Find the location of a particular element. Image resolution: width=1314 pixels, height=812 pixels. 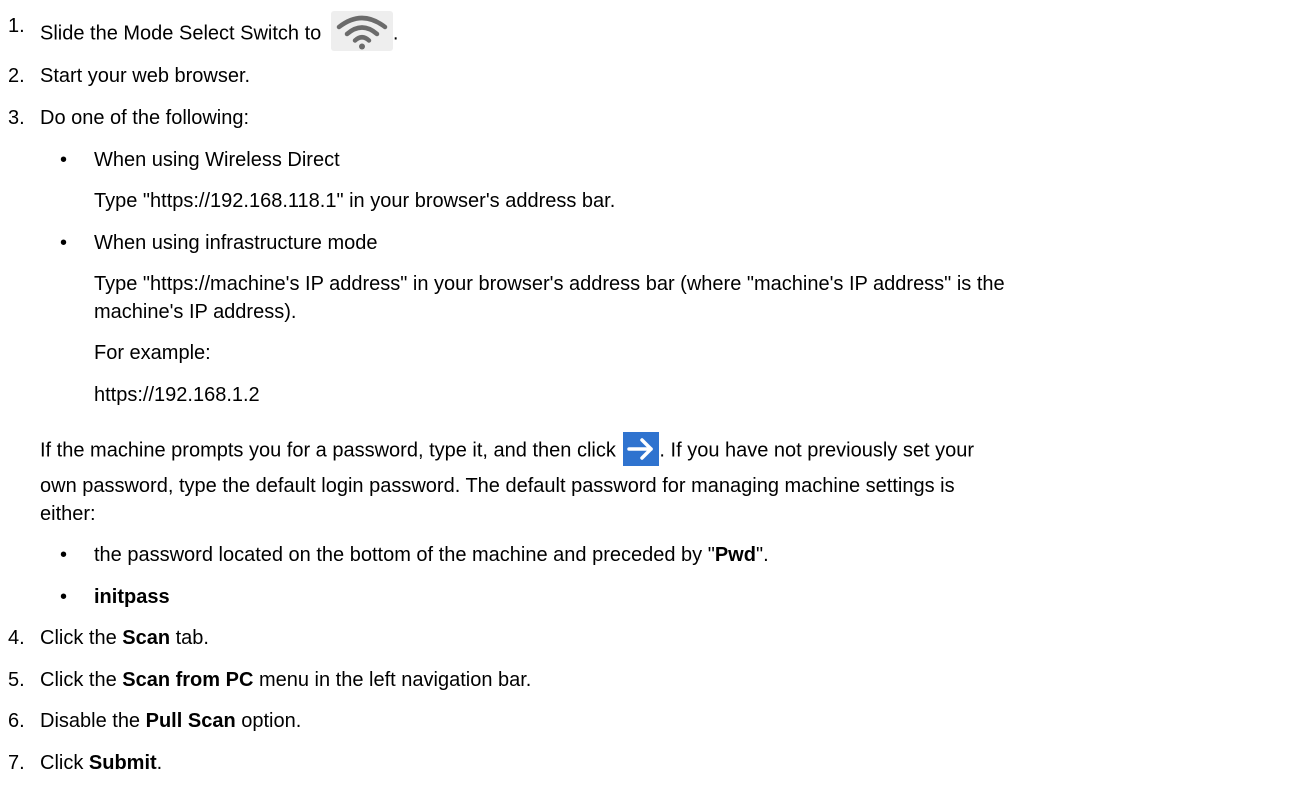

arrow-right-icon is located at coordinates (641, 449).